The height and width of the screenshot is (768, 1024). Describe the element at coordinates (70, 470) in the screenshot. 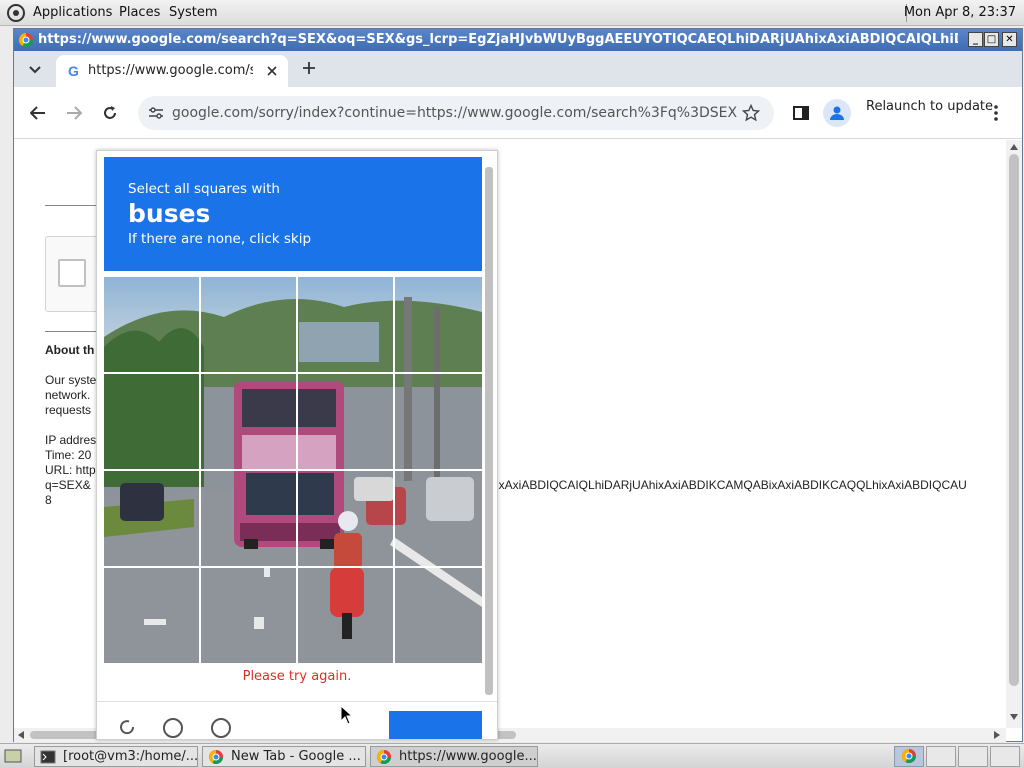

I see `url-label: URL: http` at that location.